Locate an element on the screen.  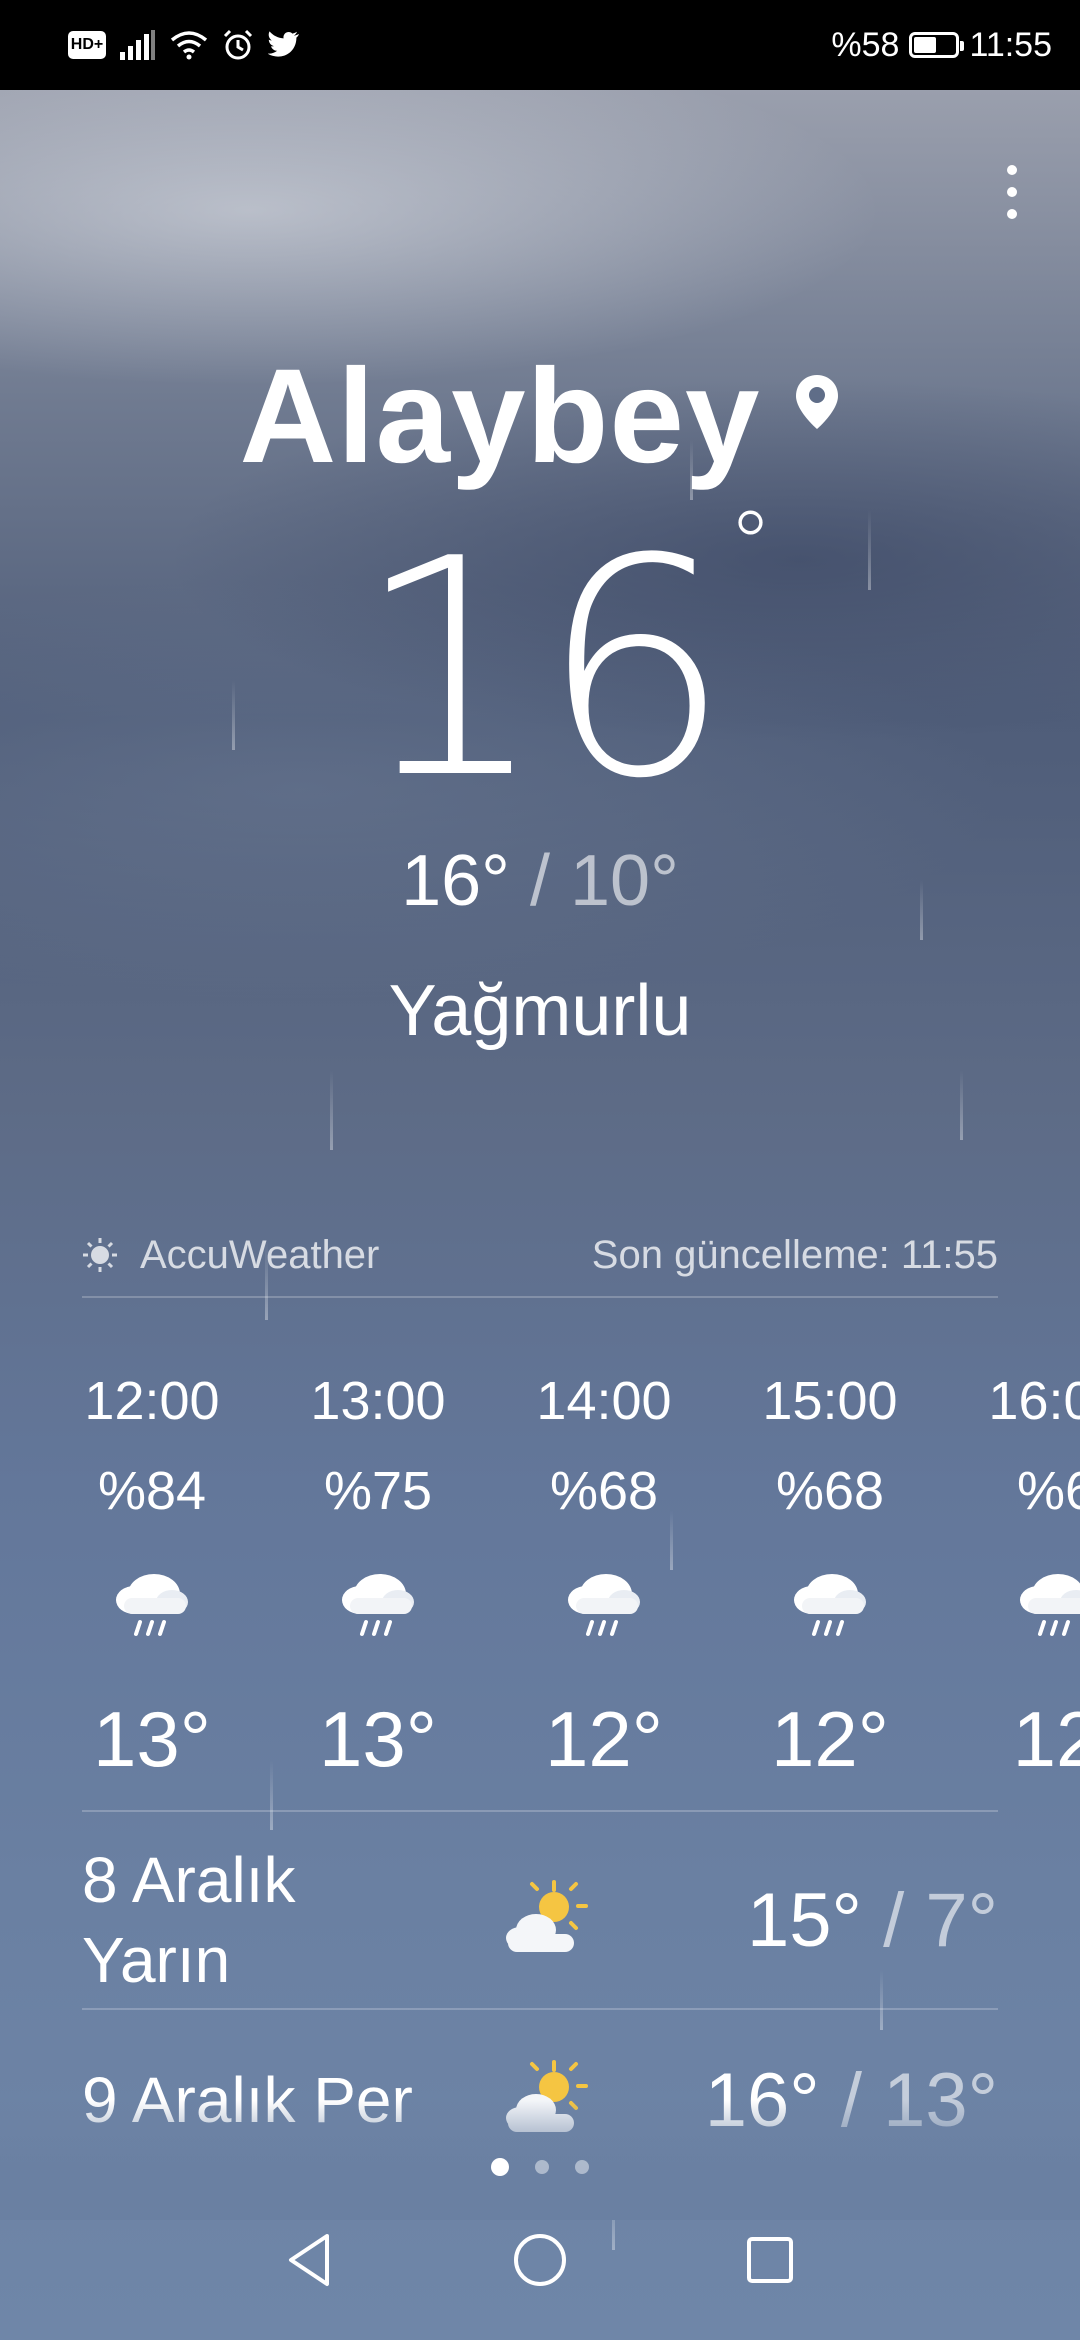
hourly-item: 15:00 %68 12° is located at coordinates (830, 1562).